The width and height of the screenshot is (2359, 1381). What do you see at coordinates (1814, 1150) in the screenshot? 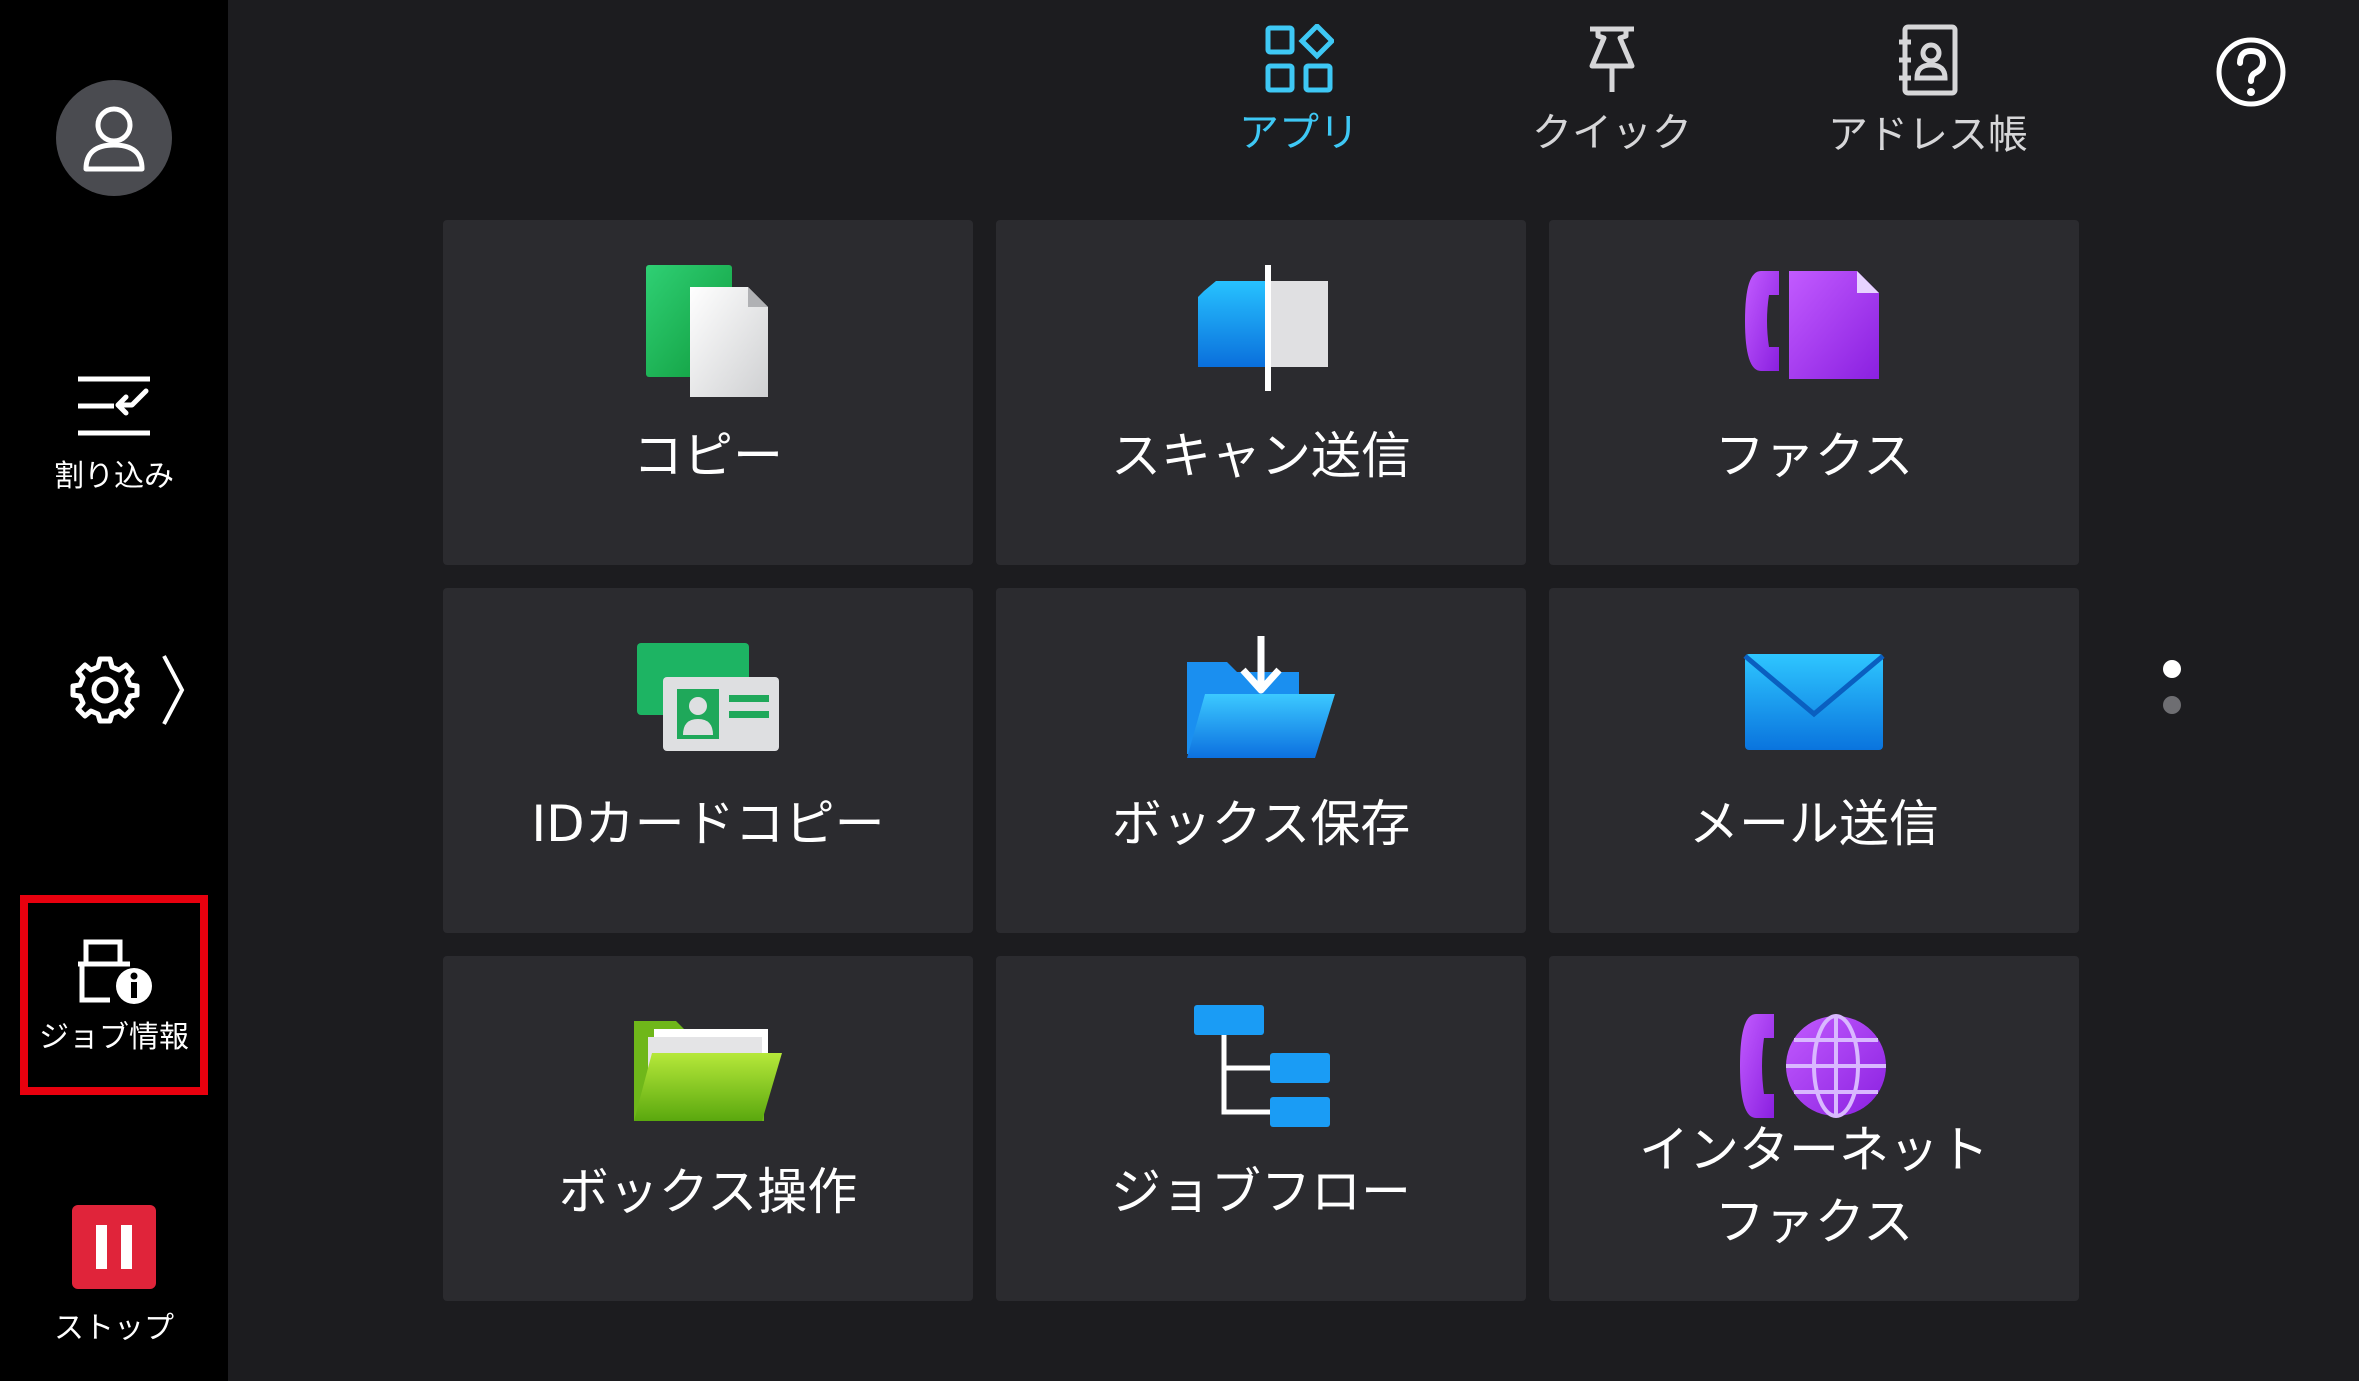
I see `app-label-internet-fax-line1: インターネット` at bounding box center [1814, 1150].